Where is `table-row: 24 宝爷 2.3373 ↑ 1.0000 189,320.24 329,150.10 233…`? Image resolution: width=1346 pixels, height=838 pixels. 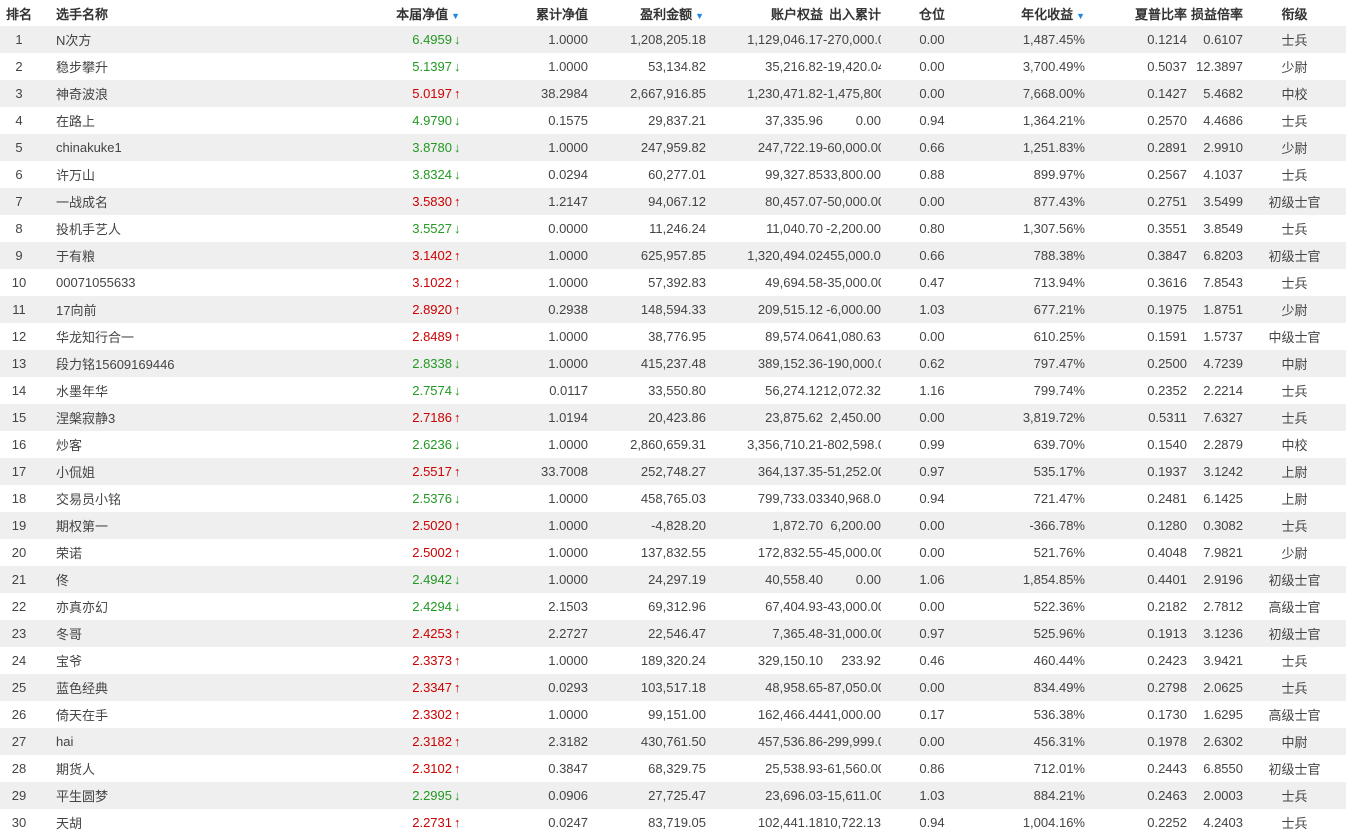 table-row: 24 宝爷 2.3373 ↑ 1.0000 189,320.24 329,150.10 233… is located at coordinates (673, 660).